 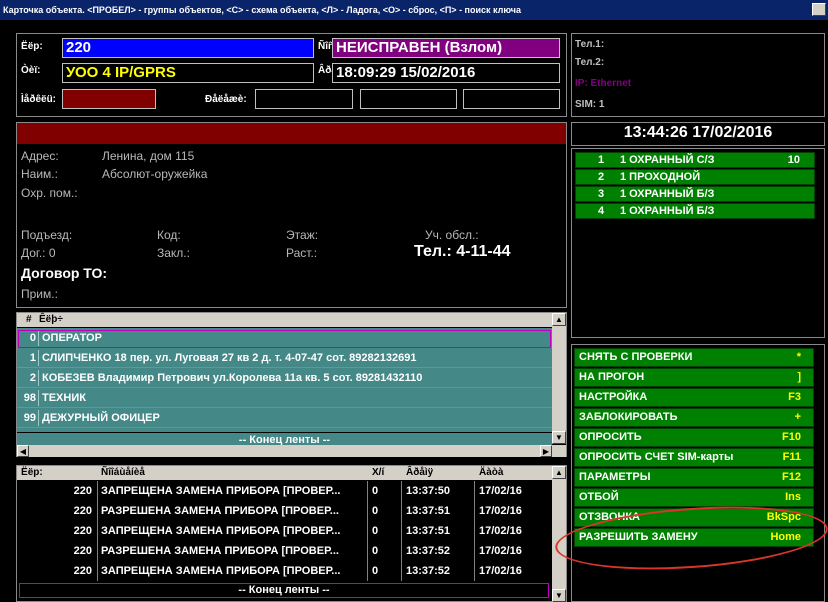 What do you see at coordinates (694, 417) in the screenshot?
I see `command-button: ЗАБЛОКИРОВАТЬ +` at bounding box center [694, 417].